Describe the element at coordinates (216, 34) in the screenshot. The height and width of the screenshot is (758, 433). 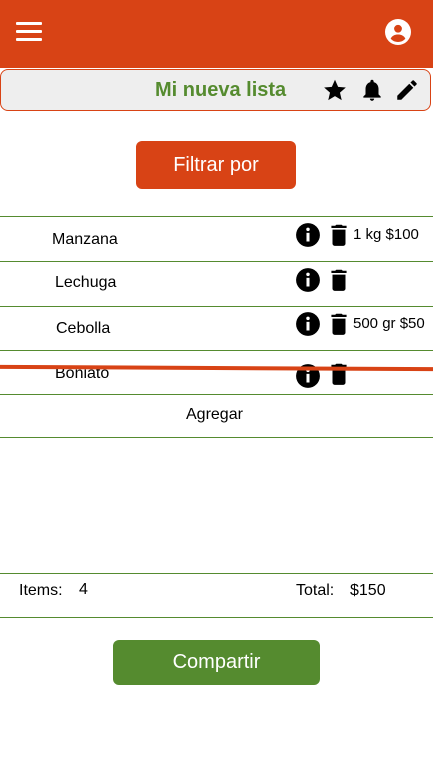
I see `app-bar` at that location.